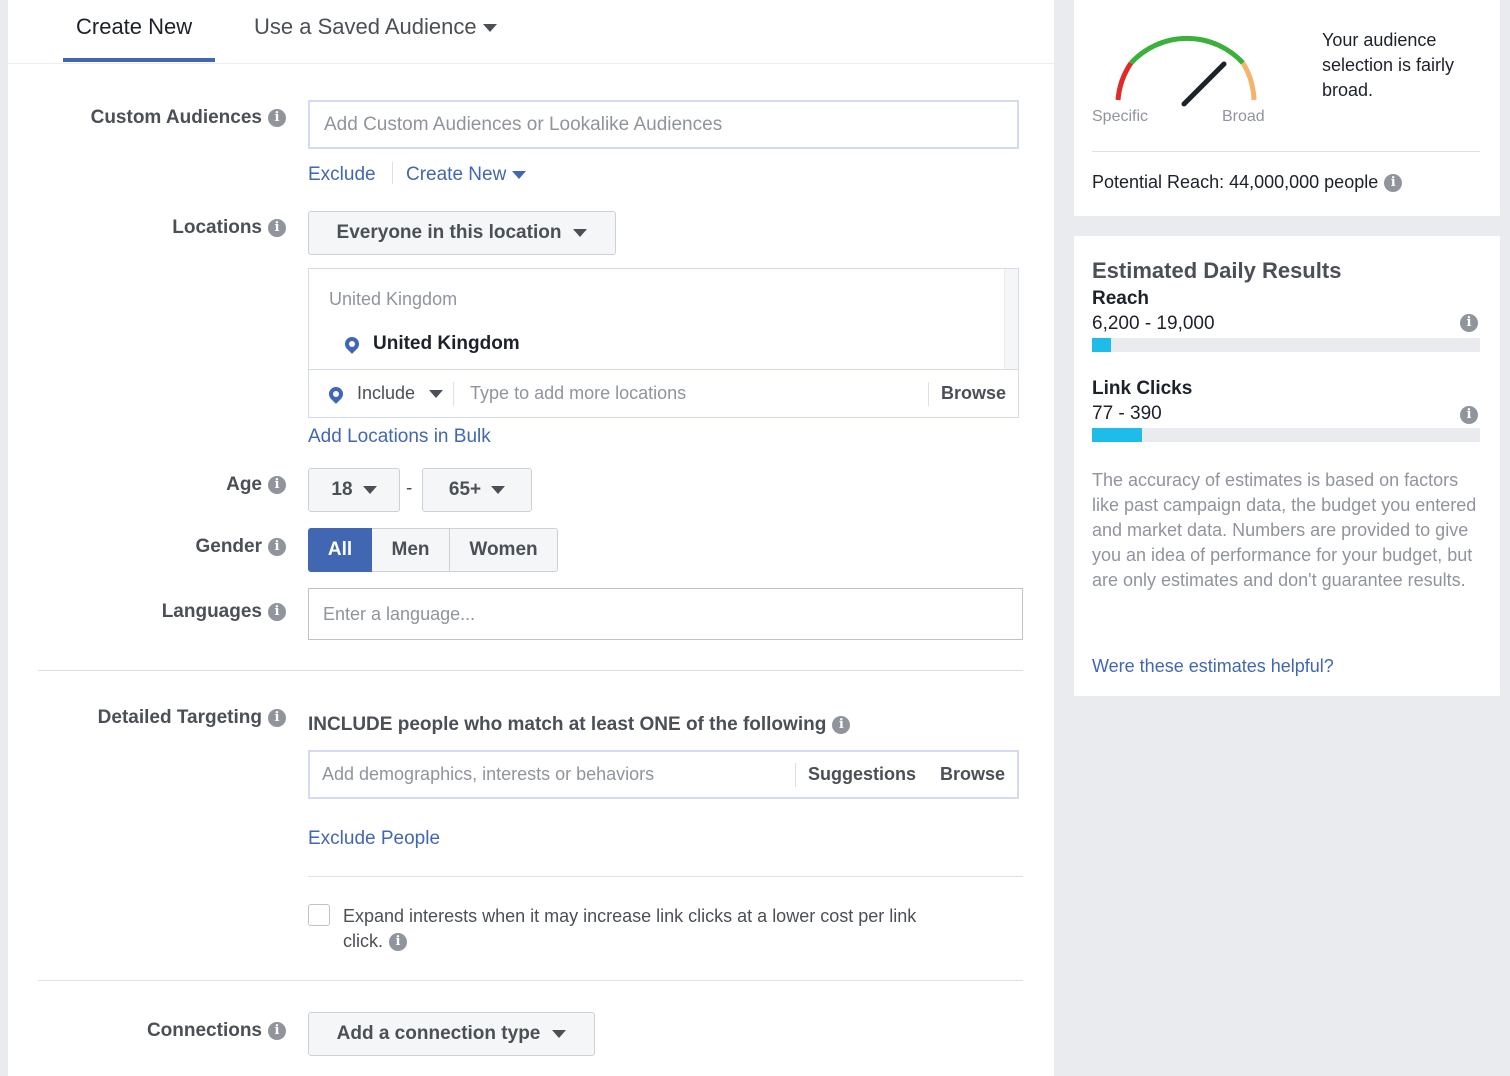 Image resolution: width=1510 pixels, height=1076 pixels. I want to click on age-max-dropdown: 65+, so click(477, 490).